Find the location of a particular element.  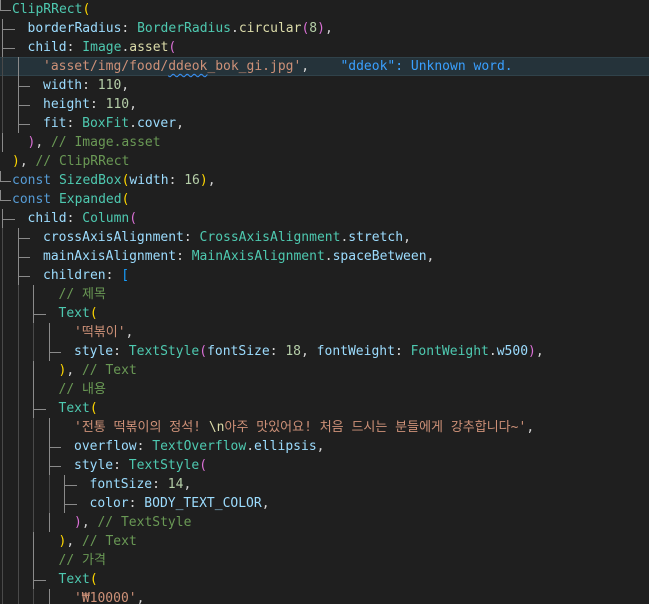

code-line: const SizedBox(width: 16), is located at coordinates (324, 180).